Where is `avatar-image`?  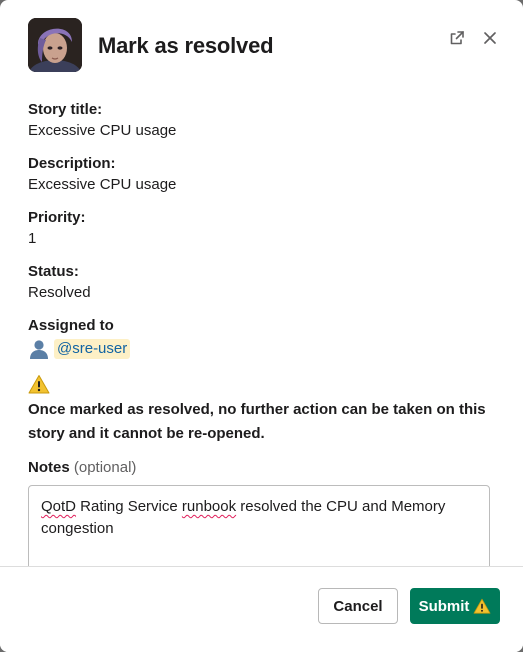 avatar-image is located at coordinates (55, 45).